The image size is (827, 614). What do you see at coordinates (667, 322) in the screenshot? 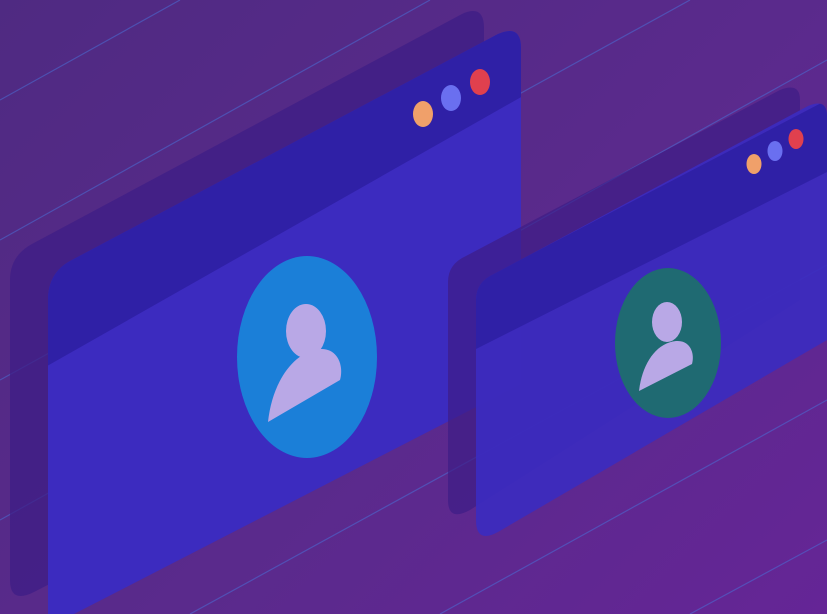
I see `avatar-head` at bounding box center [667, 322].